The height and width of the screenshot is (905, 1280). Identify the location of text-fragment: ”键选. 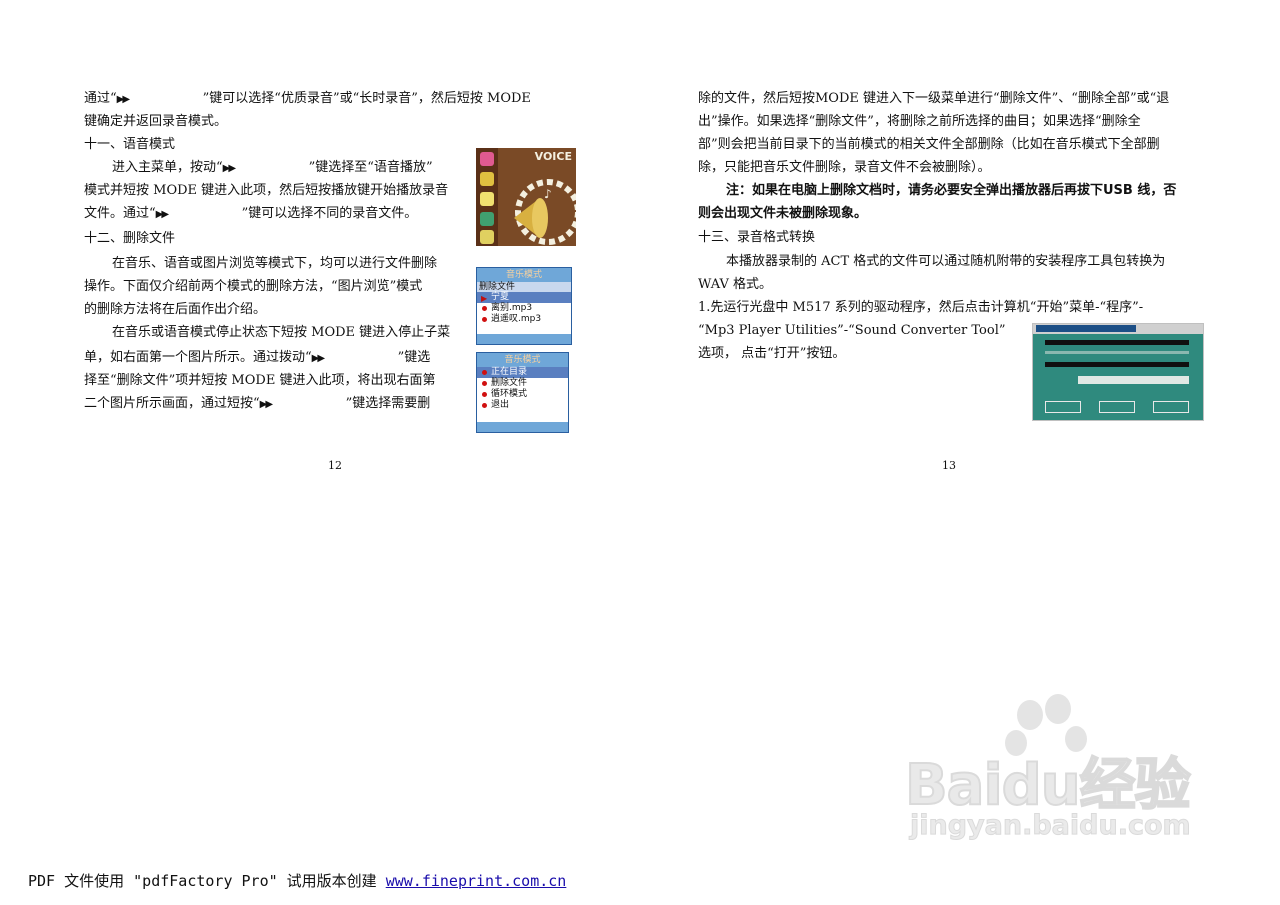
(414, 357).